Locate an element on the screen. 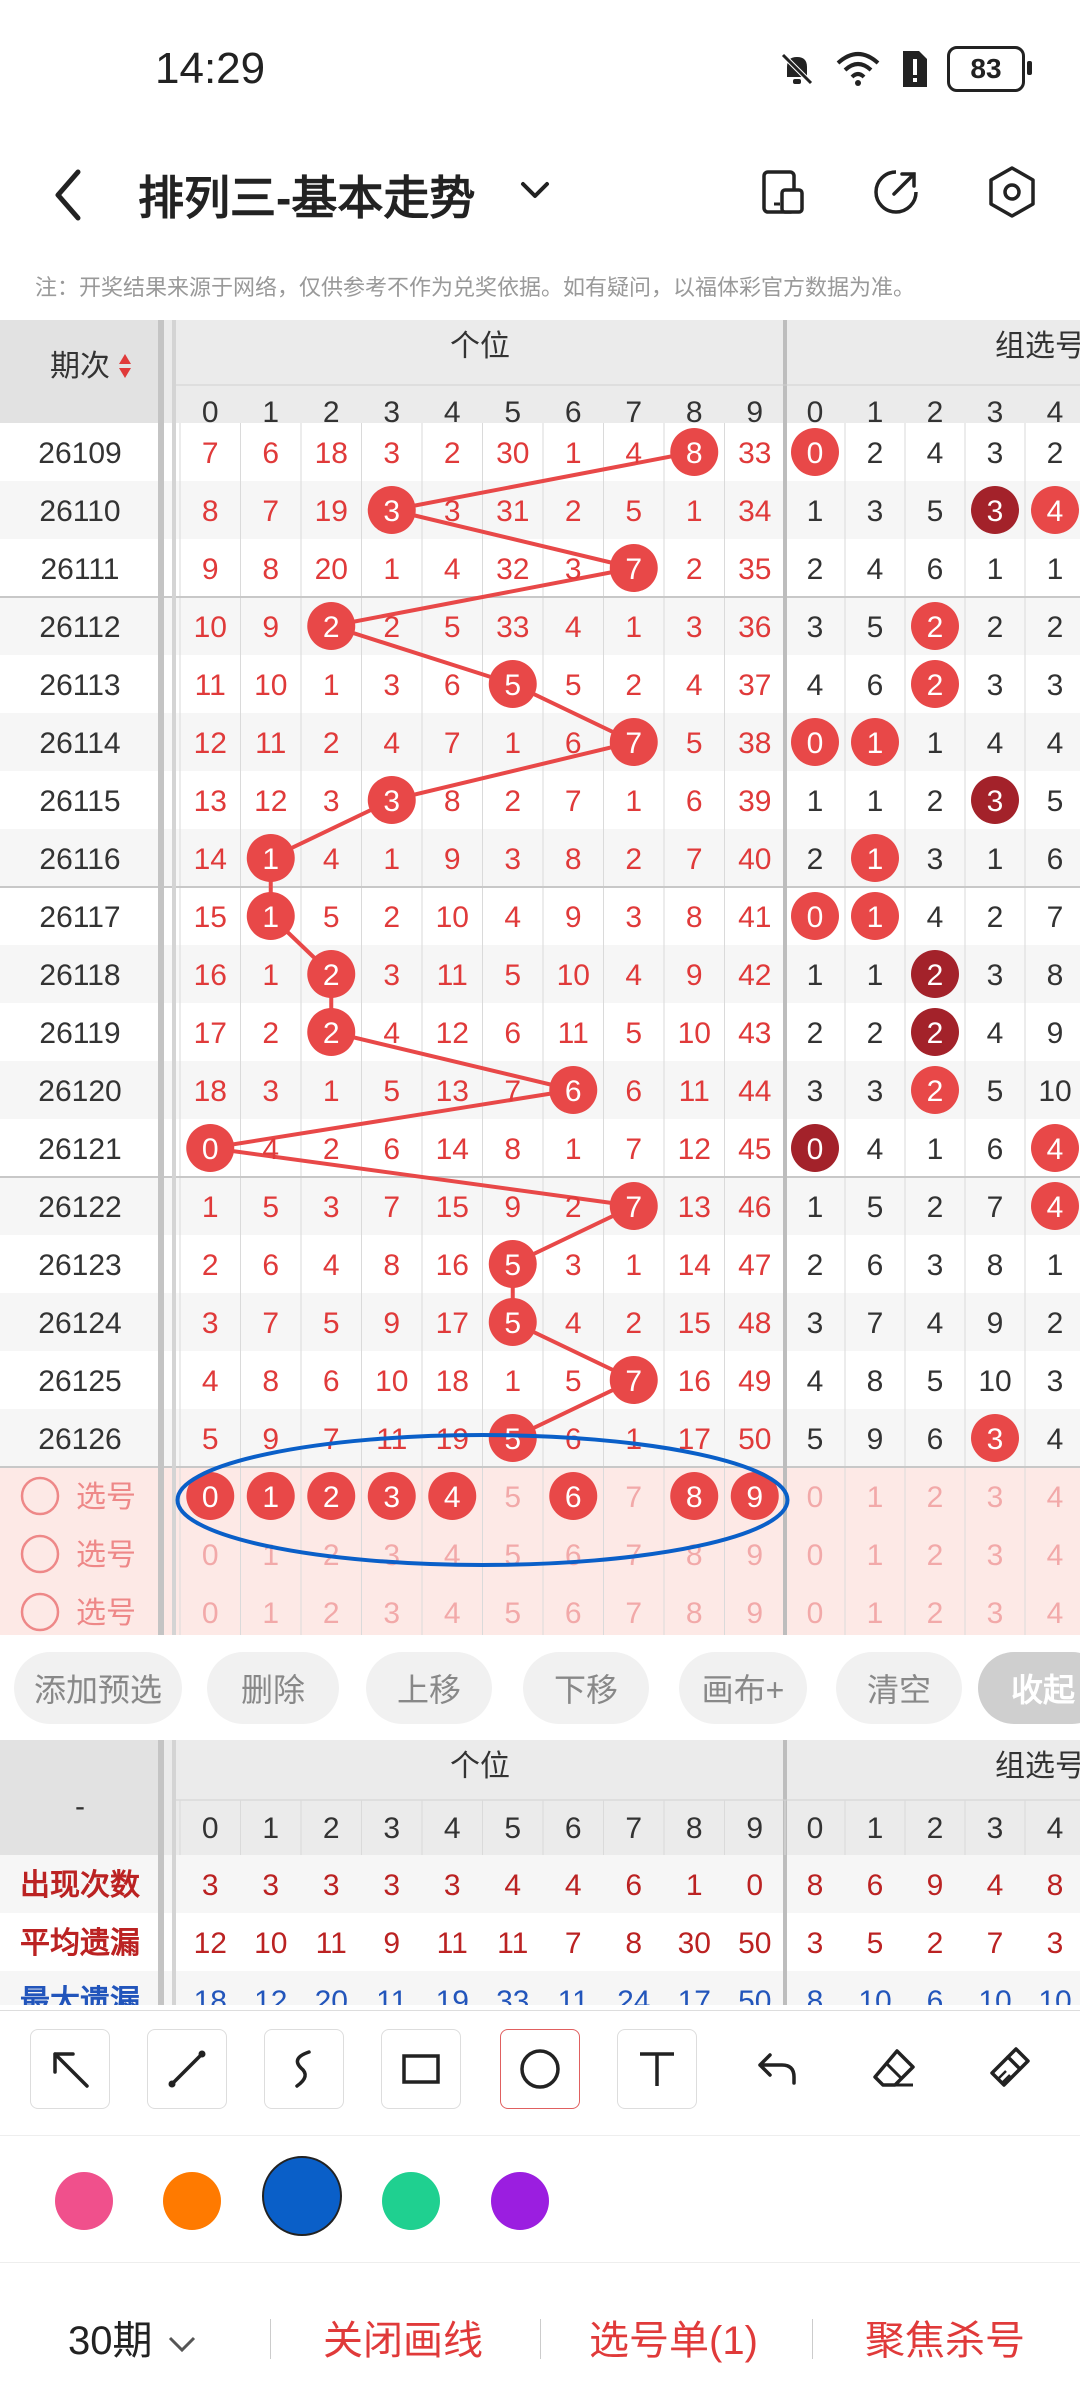 The width and height of the screenshot is (1080, 2401). hit-ball-number: 1 is located at coordinates (270, 917).